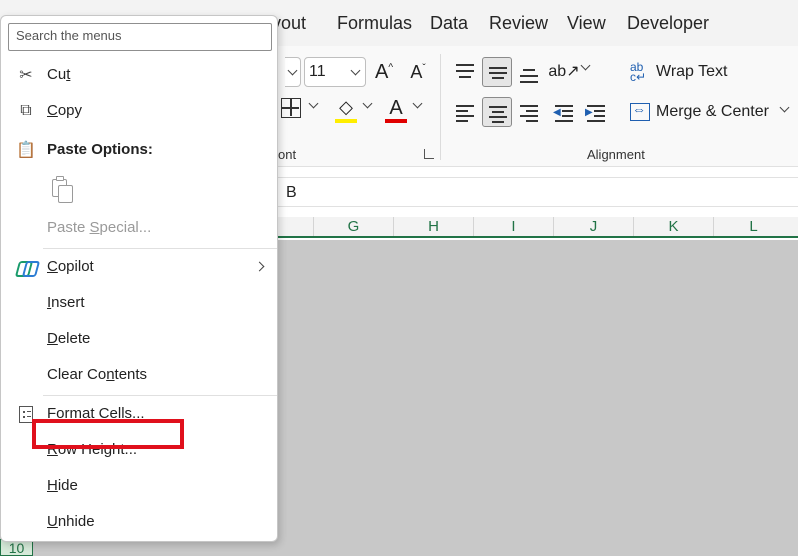 The image size is (798, 556). What do you see at coordinates (465, 112) in the screenshot?
I see `align-left-button` at bounding box center [465, 112].